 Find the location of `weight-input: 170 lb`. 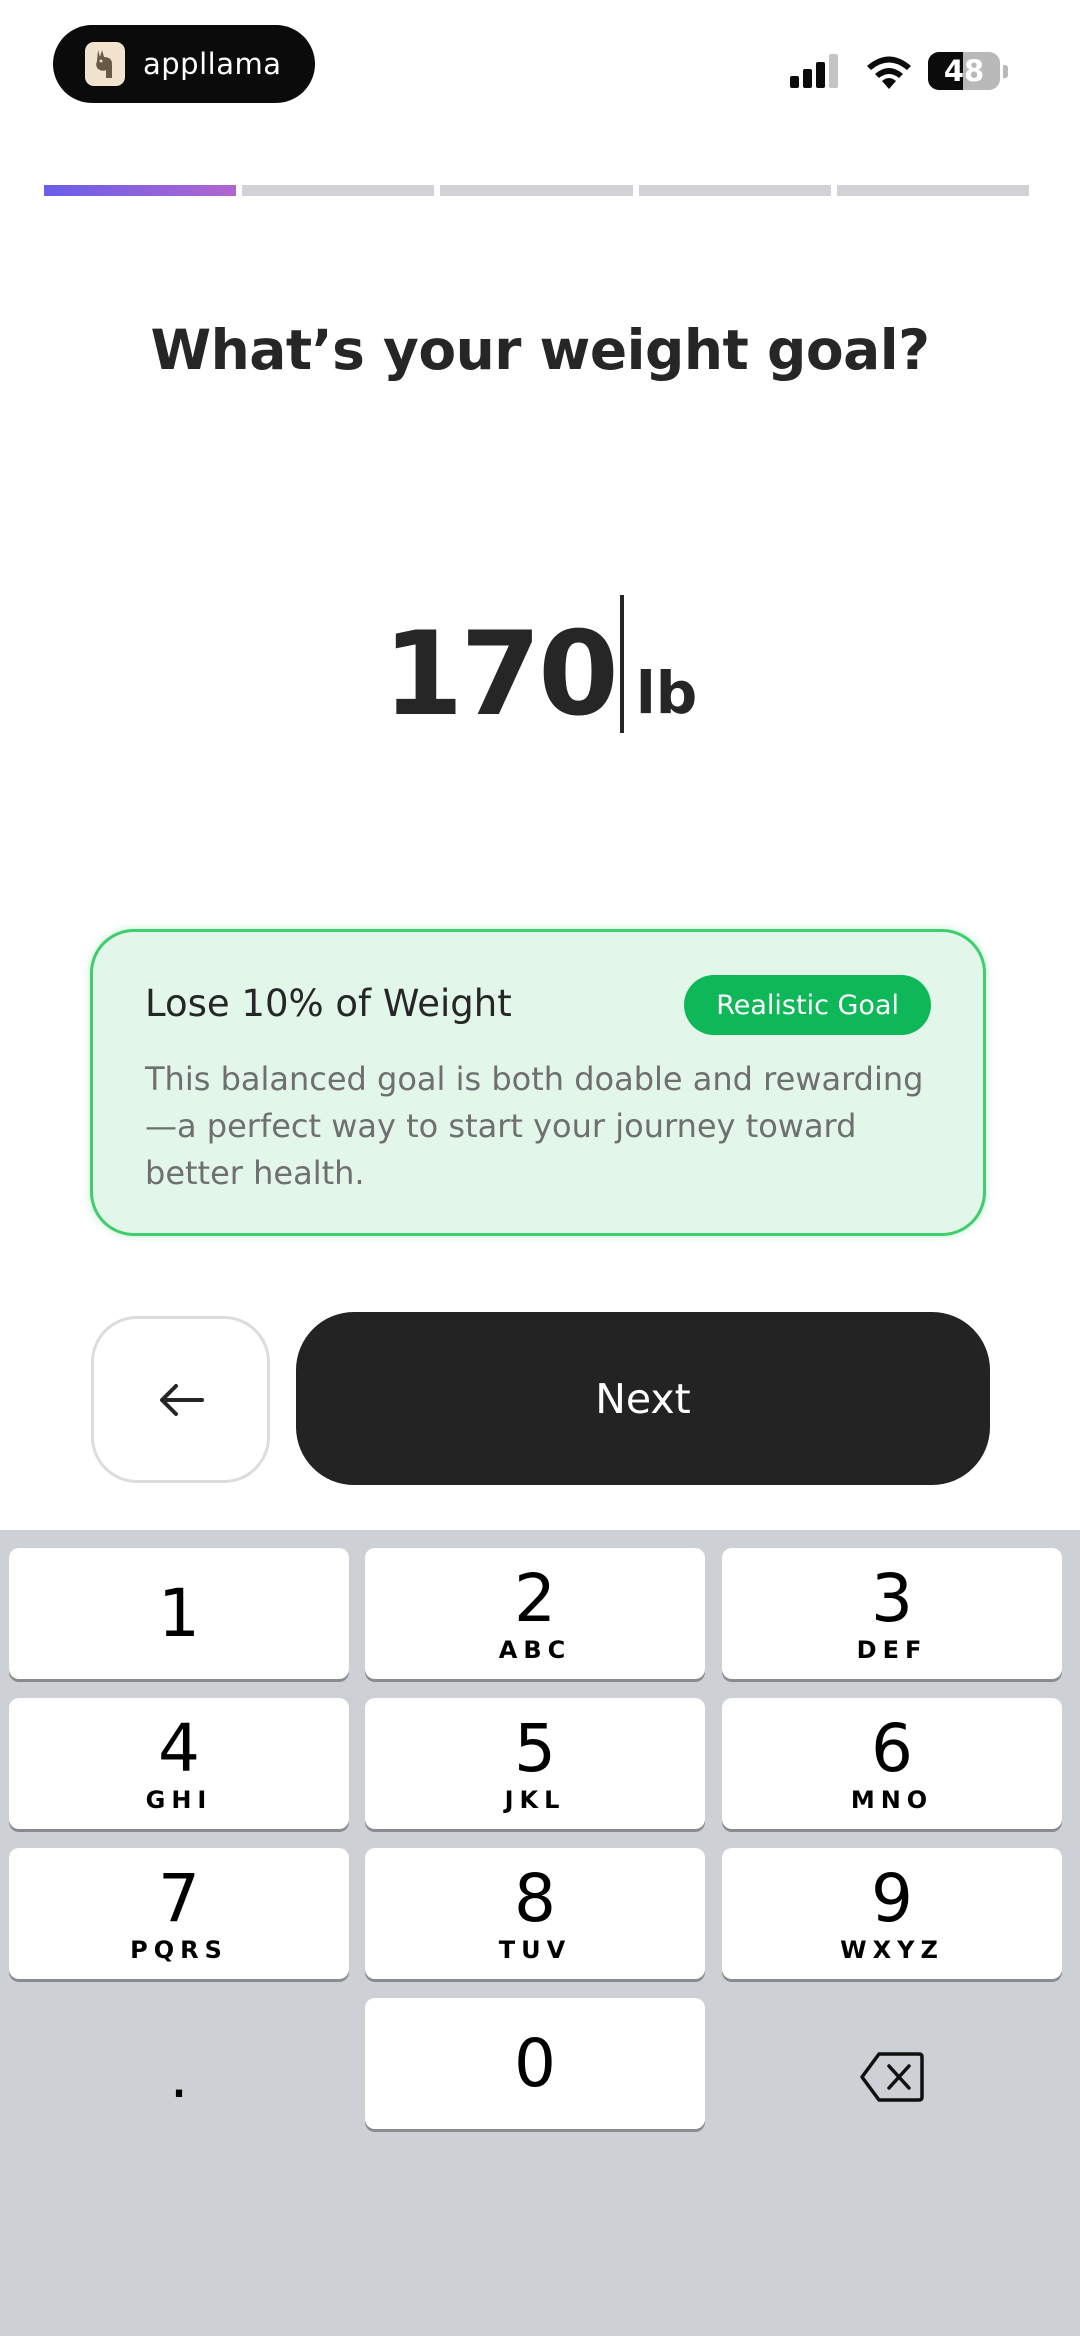

weight-input: 170 lb is located at coordinates (540, 664).